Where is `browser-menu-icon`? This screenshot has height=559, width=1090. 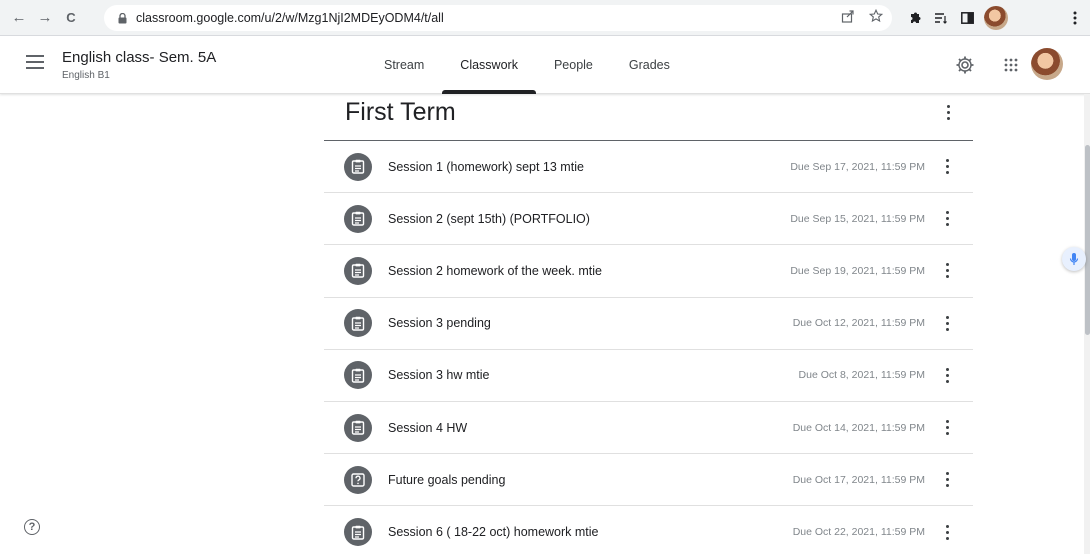
browser-menu-icon is located at coordinates (1075, 18).